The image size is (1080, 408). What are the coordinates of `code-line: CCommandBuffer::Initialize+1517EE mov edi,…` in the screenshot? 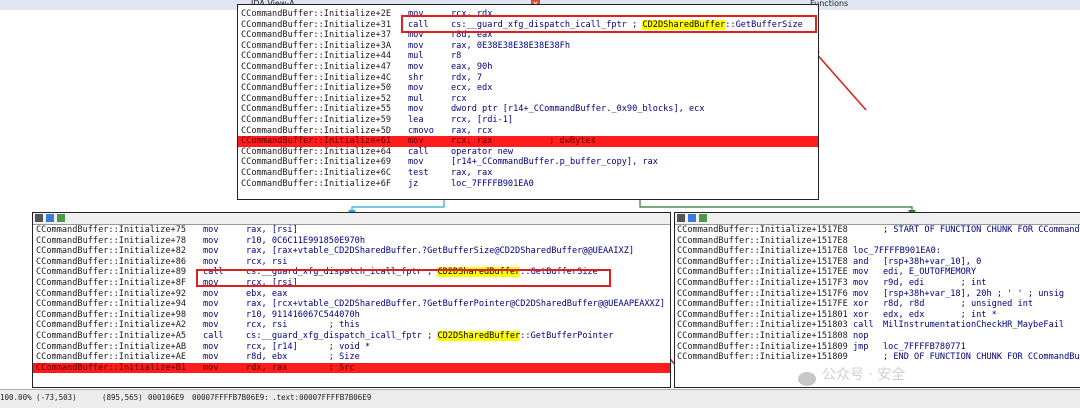 It's located at (877, 272).